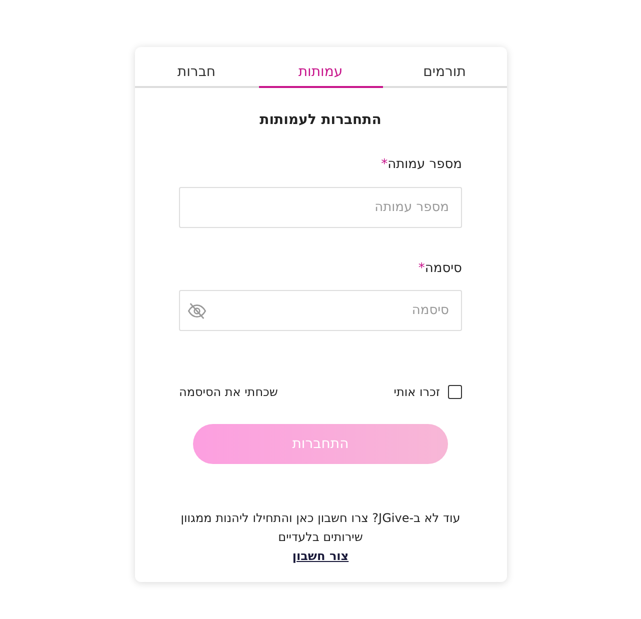 The height and width of the screenshot is (619, 641). I want to click on signup-text: עוד לא ב-JGive? צרו חשבון כאן והתחילו ליהנות ממגוון שירותים בלעדיים, so click(321, 528).